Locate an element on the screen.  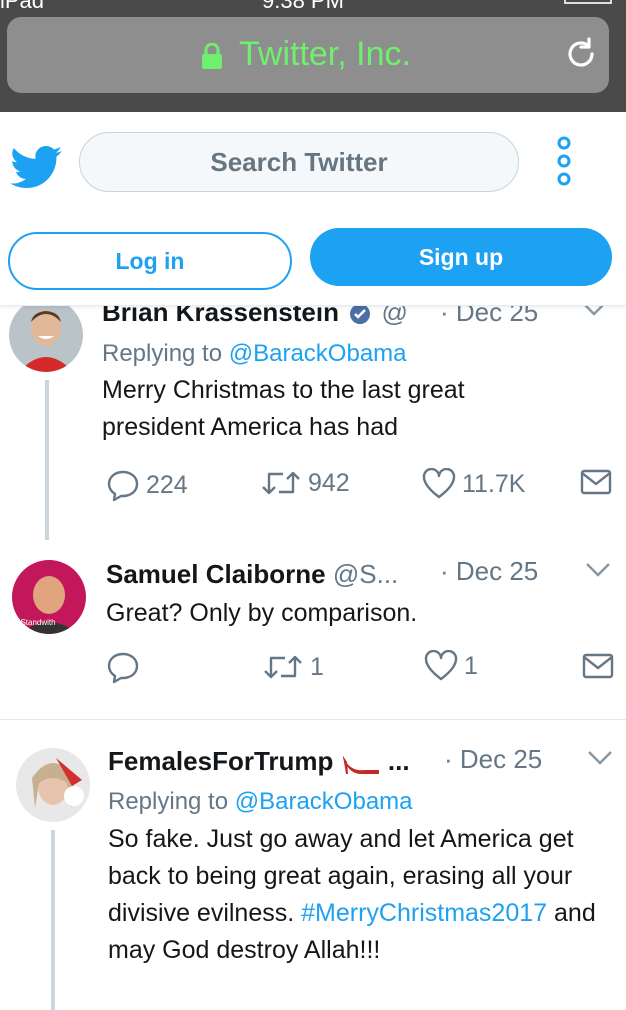
login-button: Log in is located at coordinates (150, 261).